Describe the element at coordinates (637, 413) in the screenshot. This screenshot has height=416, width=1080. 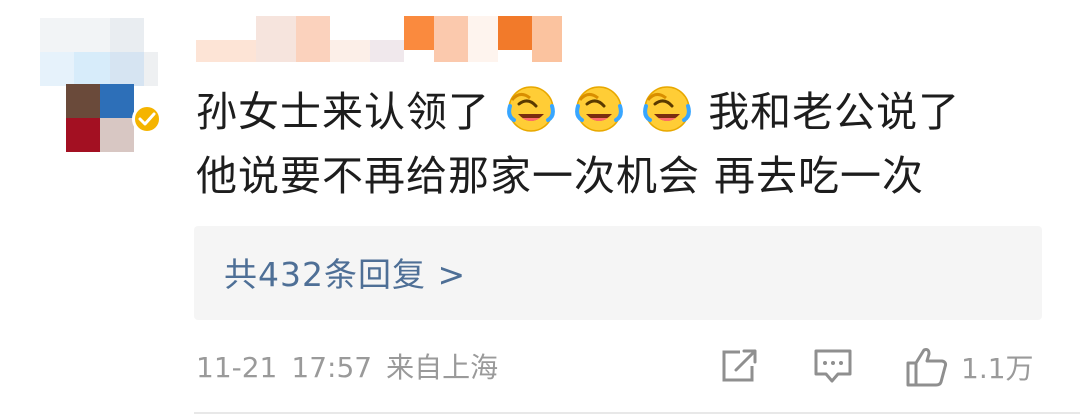
I see `divider` at that location.